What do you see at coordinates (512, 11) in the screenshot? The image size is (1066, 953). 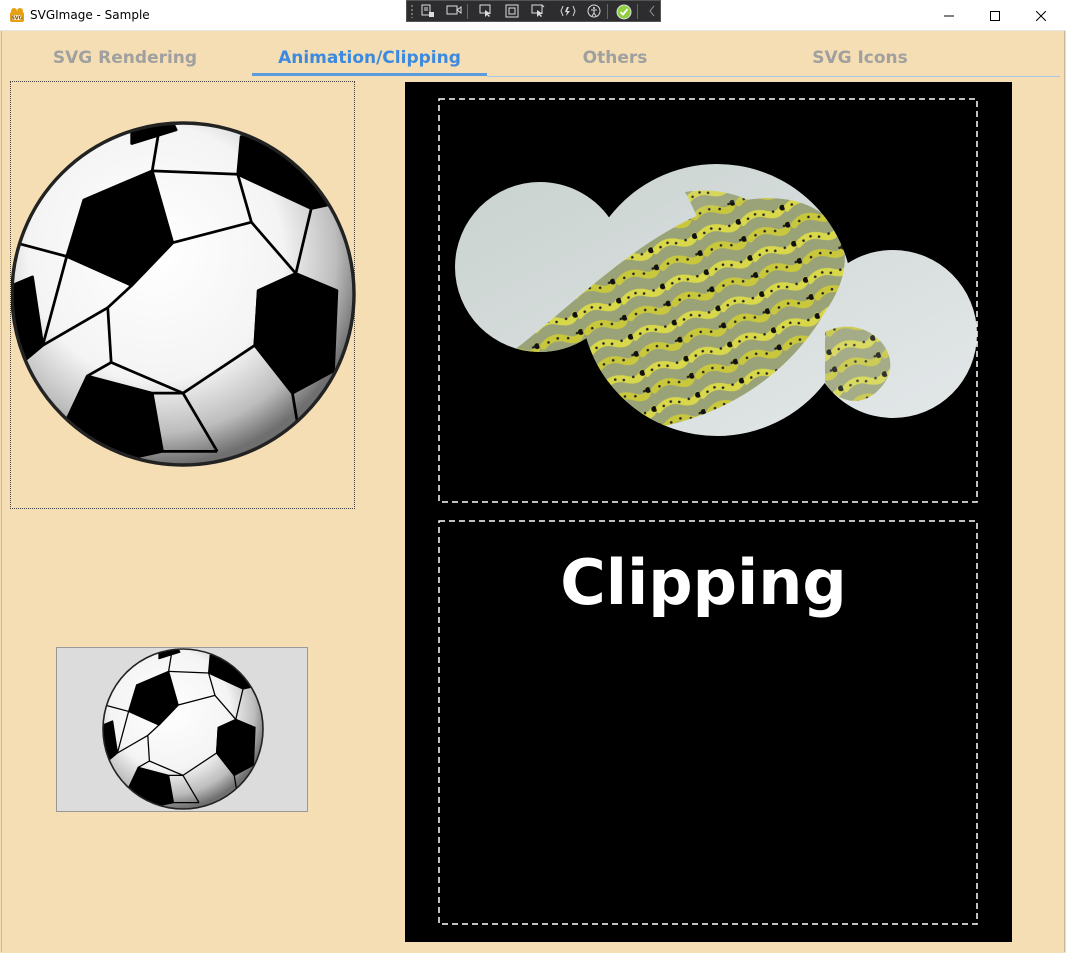 I see `display-layout-icon` at bounding box center [512, 11].